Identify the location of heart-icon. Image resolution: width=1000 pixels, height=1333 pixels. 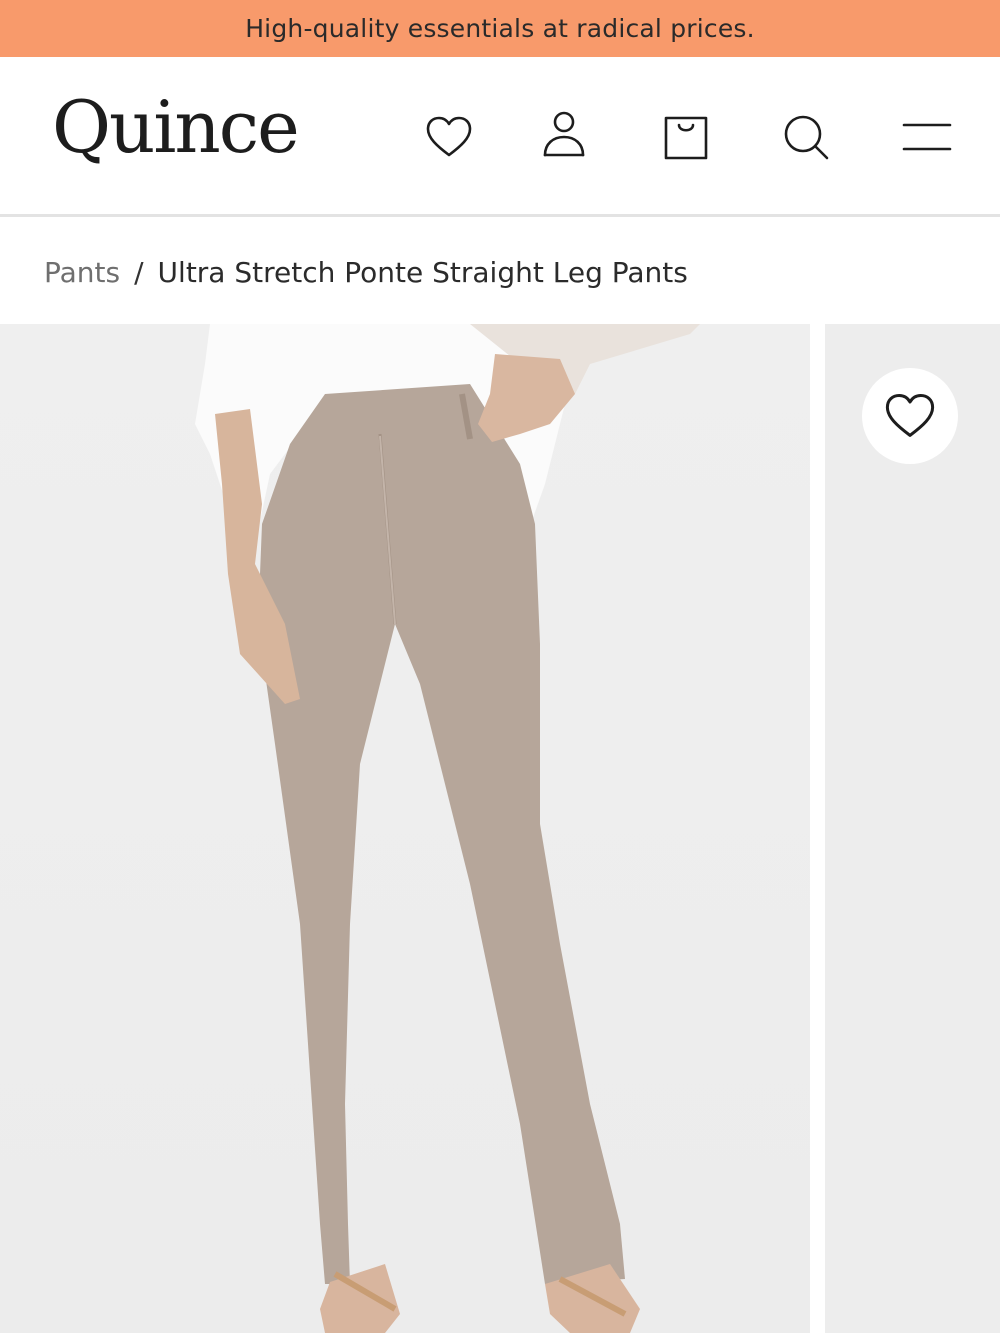
(910, 415).